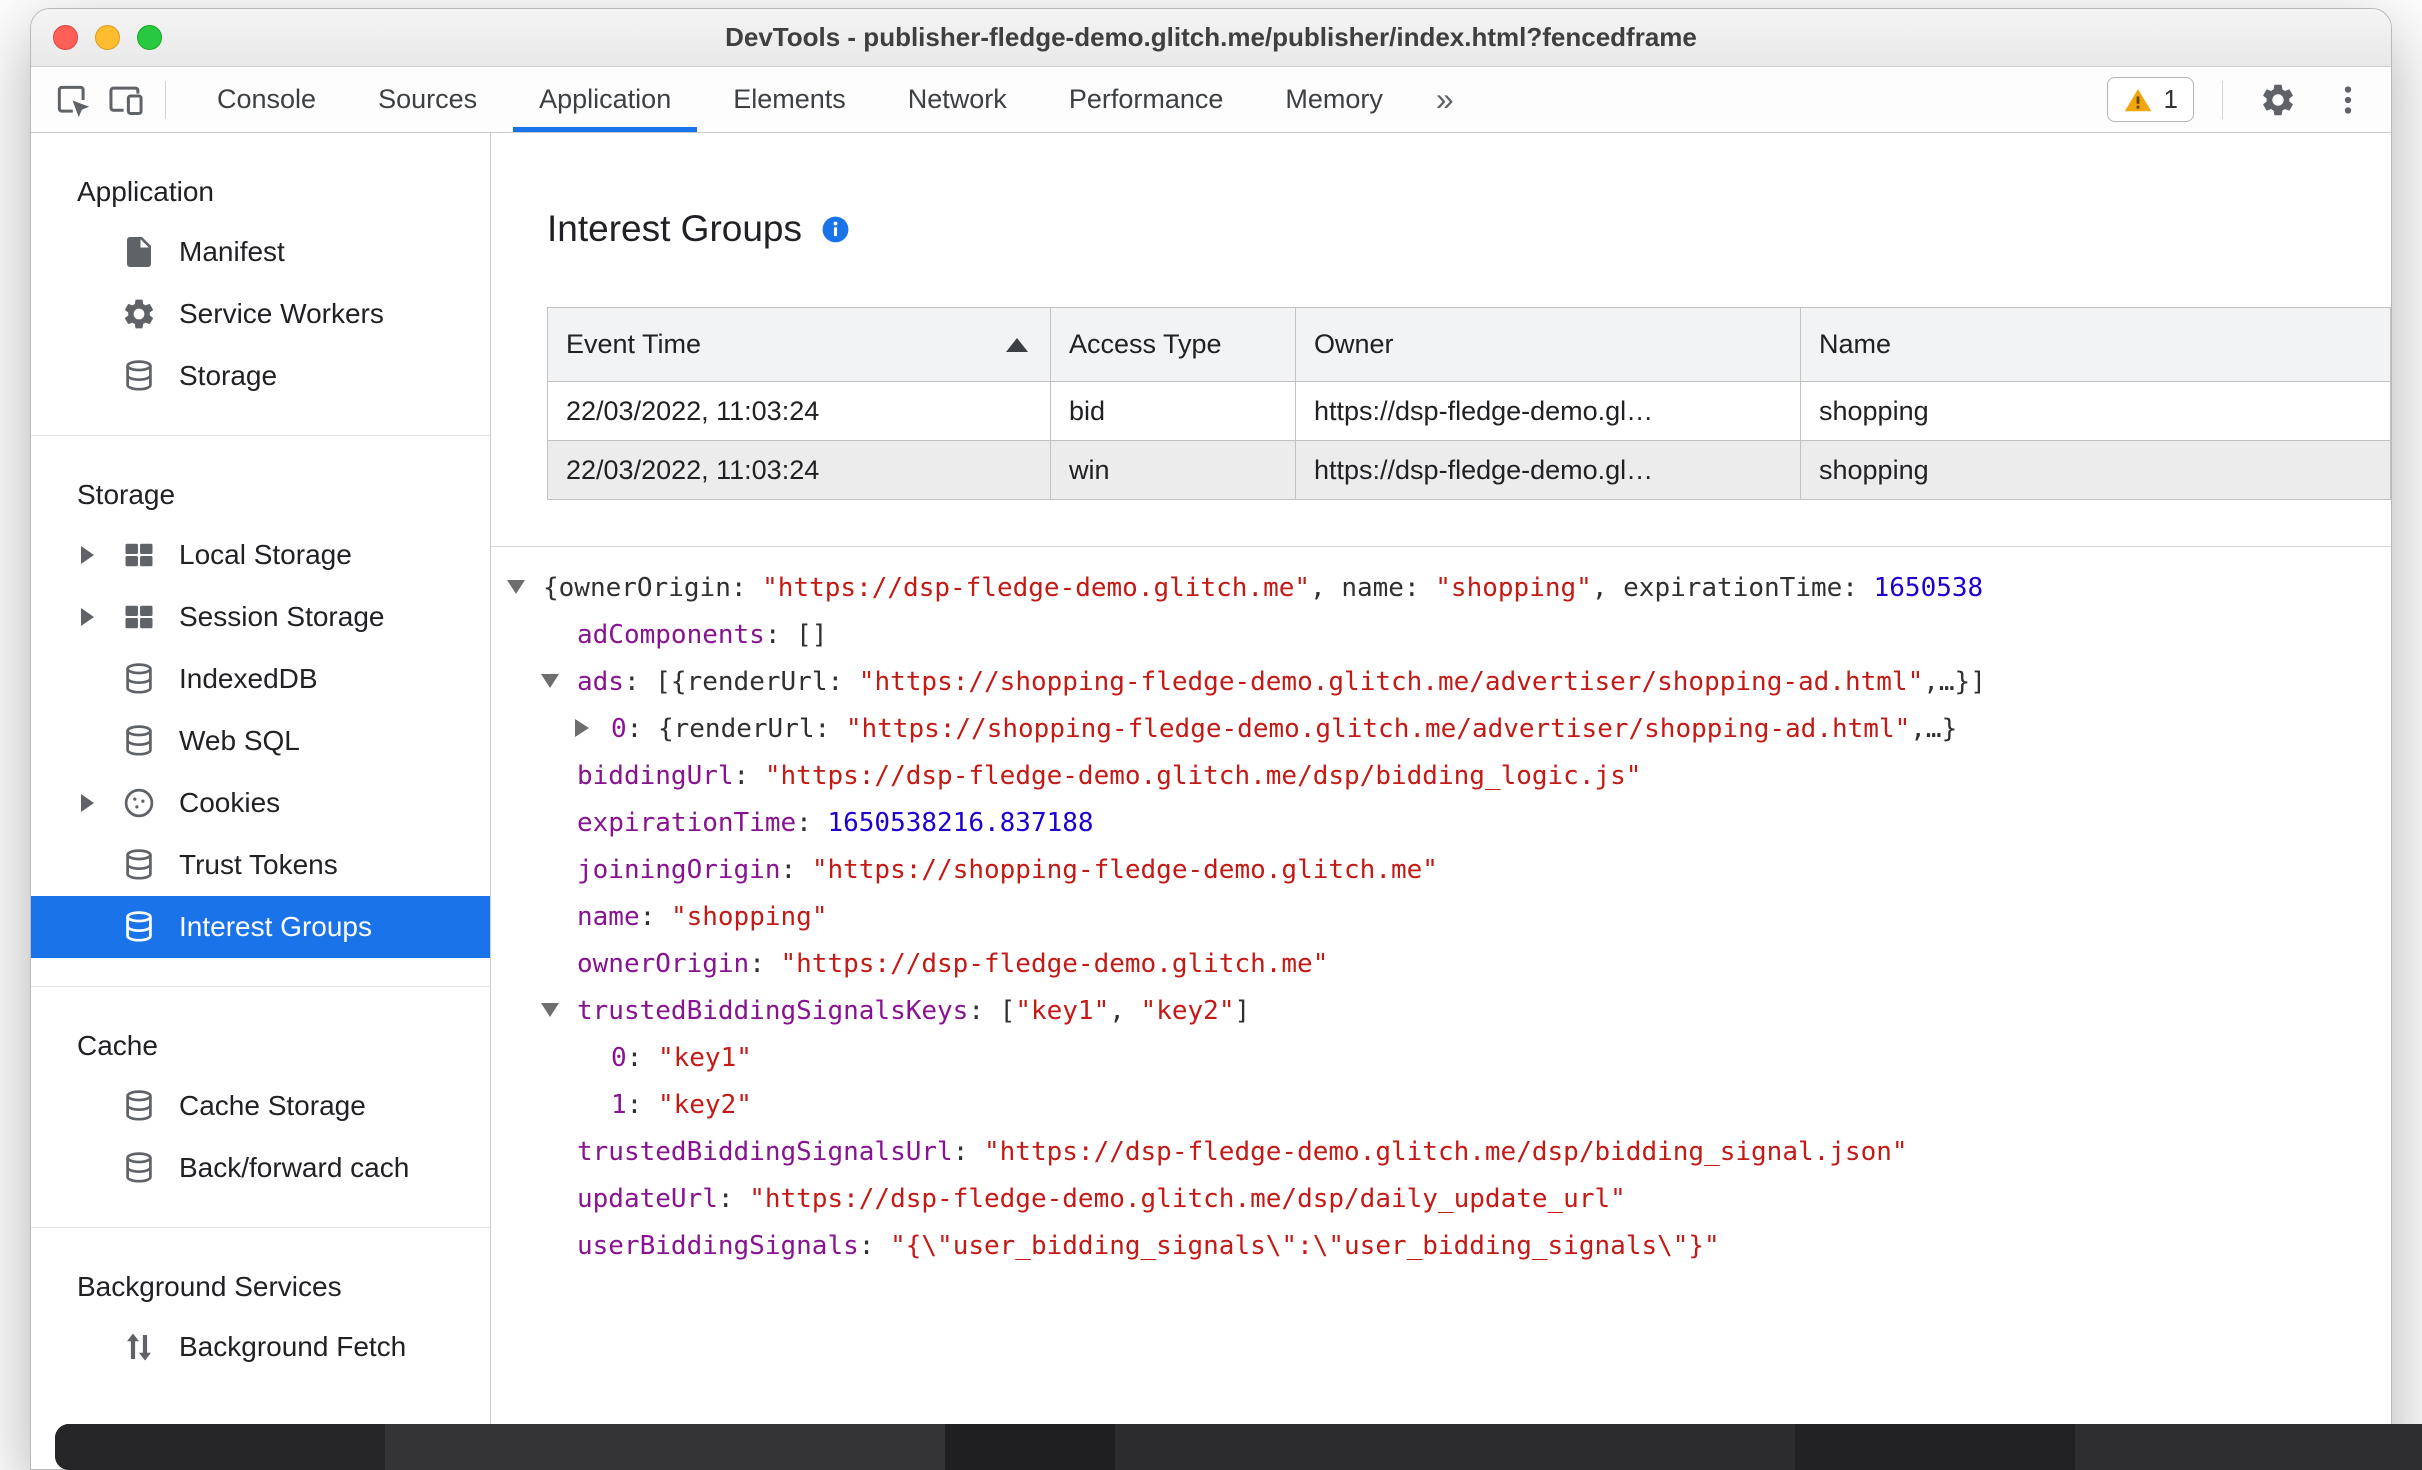  I want to click on tree-line: expirationTime: 1650538216.837188, so click(1449, 823).